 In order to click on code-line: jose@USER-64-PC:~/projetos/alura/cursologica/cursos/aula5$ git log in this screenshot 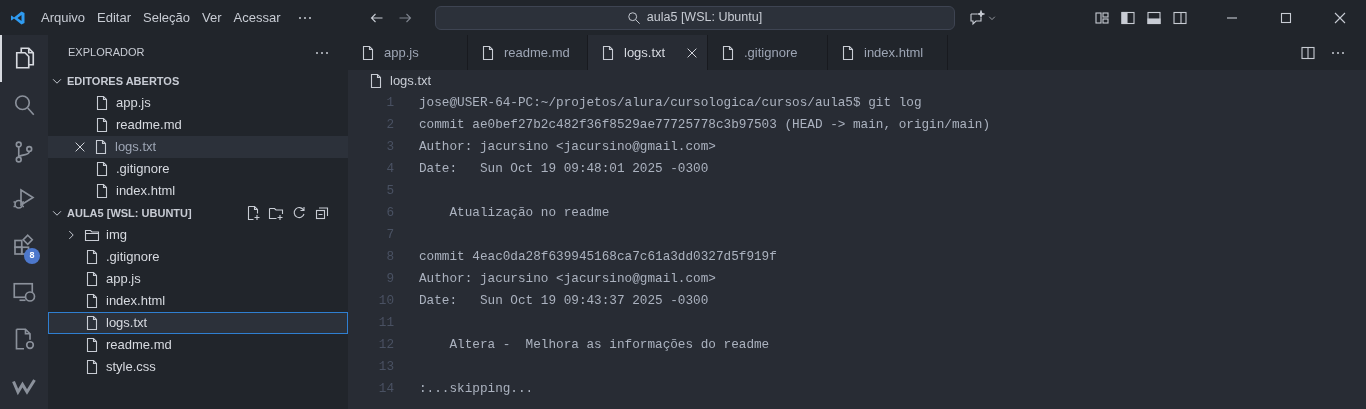, I will do `click(670, 103)`.